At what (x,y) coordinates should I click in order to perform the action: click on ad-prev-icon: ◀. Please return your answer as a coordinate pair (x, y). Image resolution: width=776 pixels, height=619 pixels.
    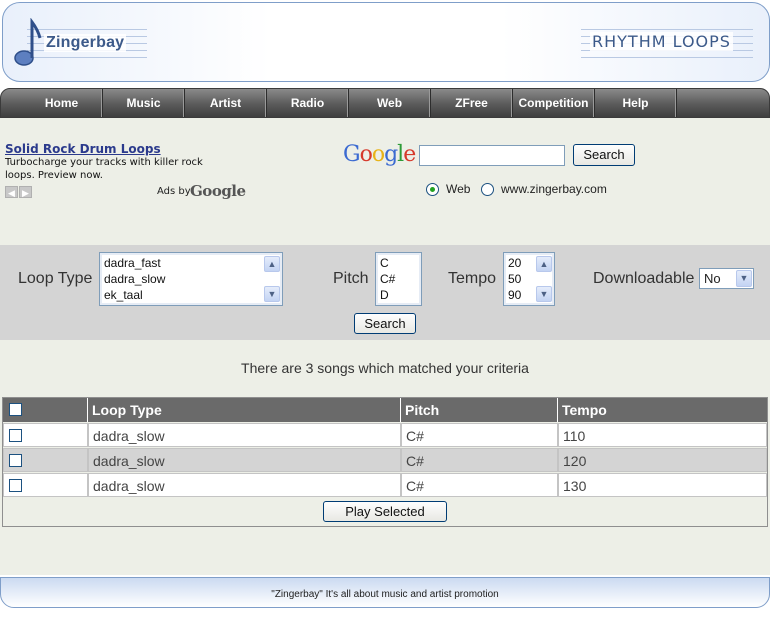
    Looking at the image, I should click on (11, 192).